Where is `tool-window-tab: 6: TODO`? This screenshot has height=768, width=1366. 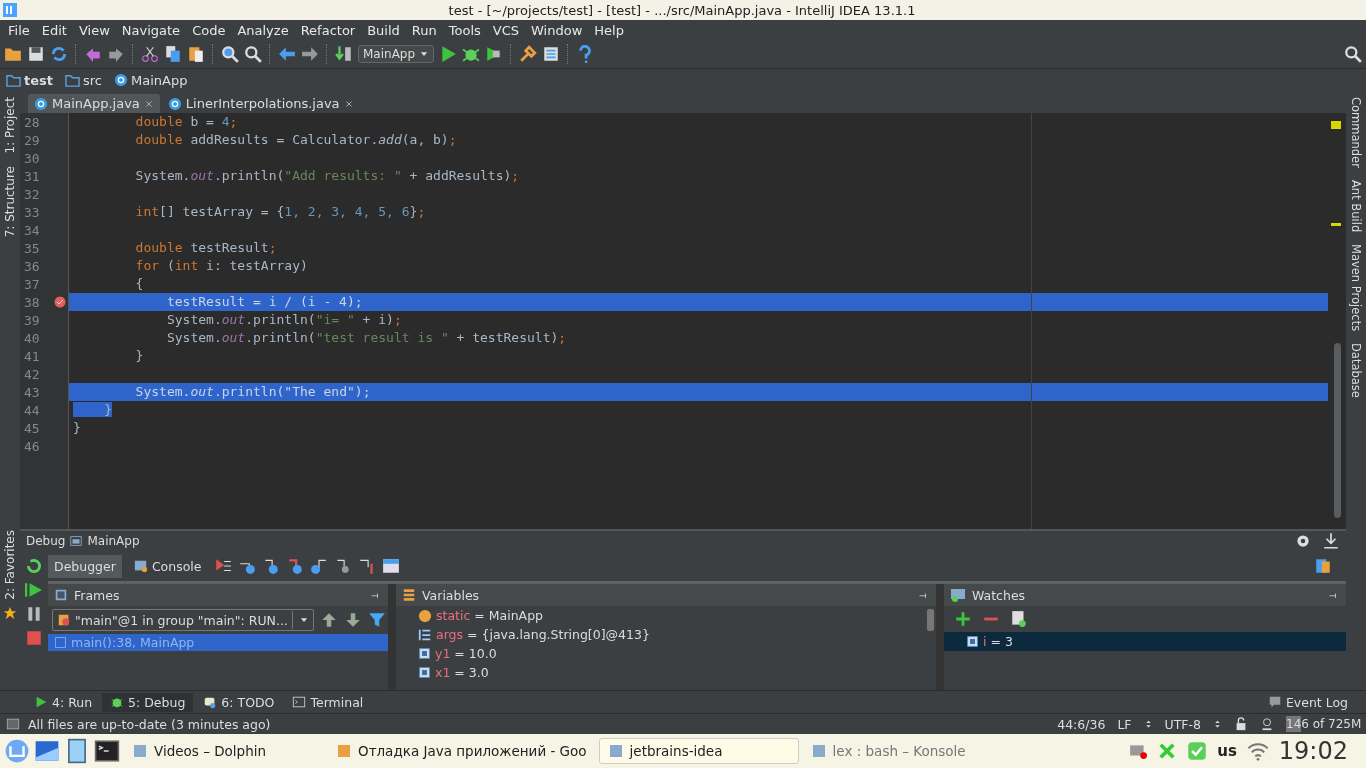 tool-window-tab: 6: TODO is located at coordinates (239, 702).